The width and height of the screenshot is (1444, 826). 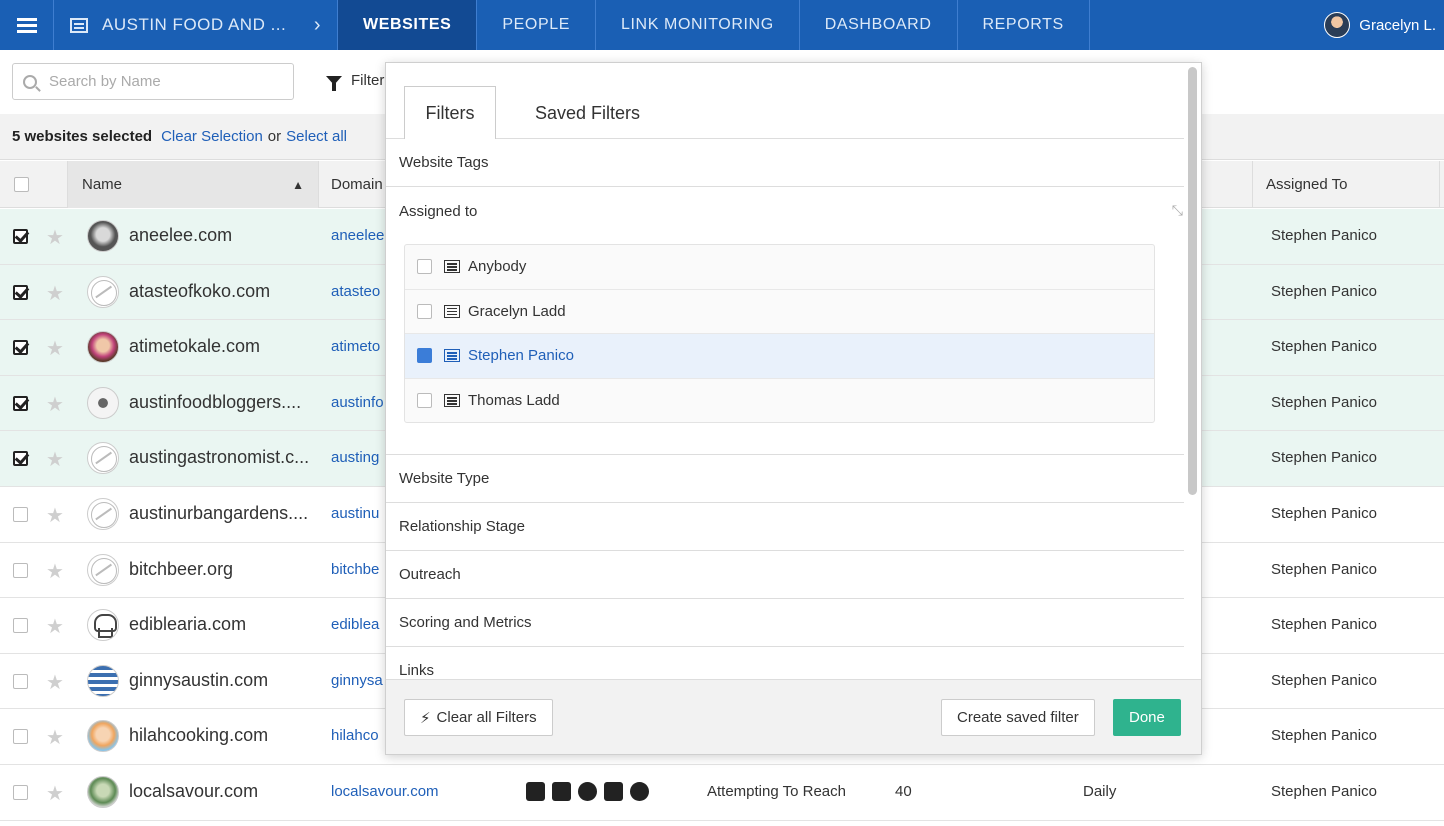 I want to click on assignee-option: Stephen Panico, so click(x=779, y=356).